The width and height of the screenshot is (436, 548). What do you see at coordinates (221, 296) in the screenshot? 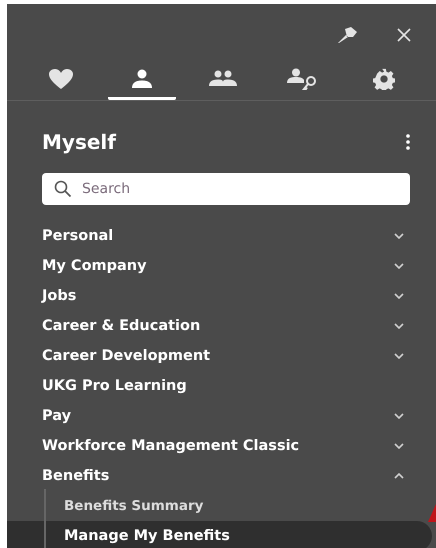
I see `menu-item: Jobs` at bounding box center [221, 296].